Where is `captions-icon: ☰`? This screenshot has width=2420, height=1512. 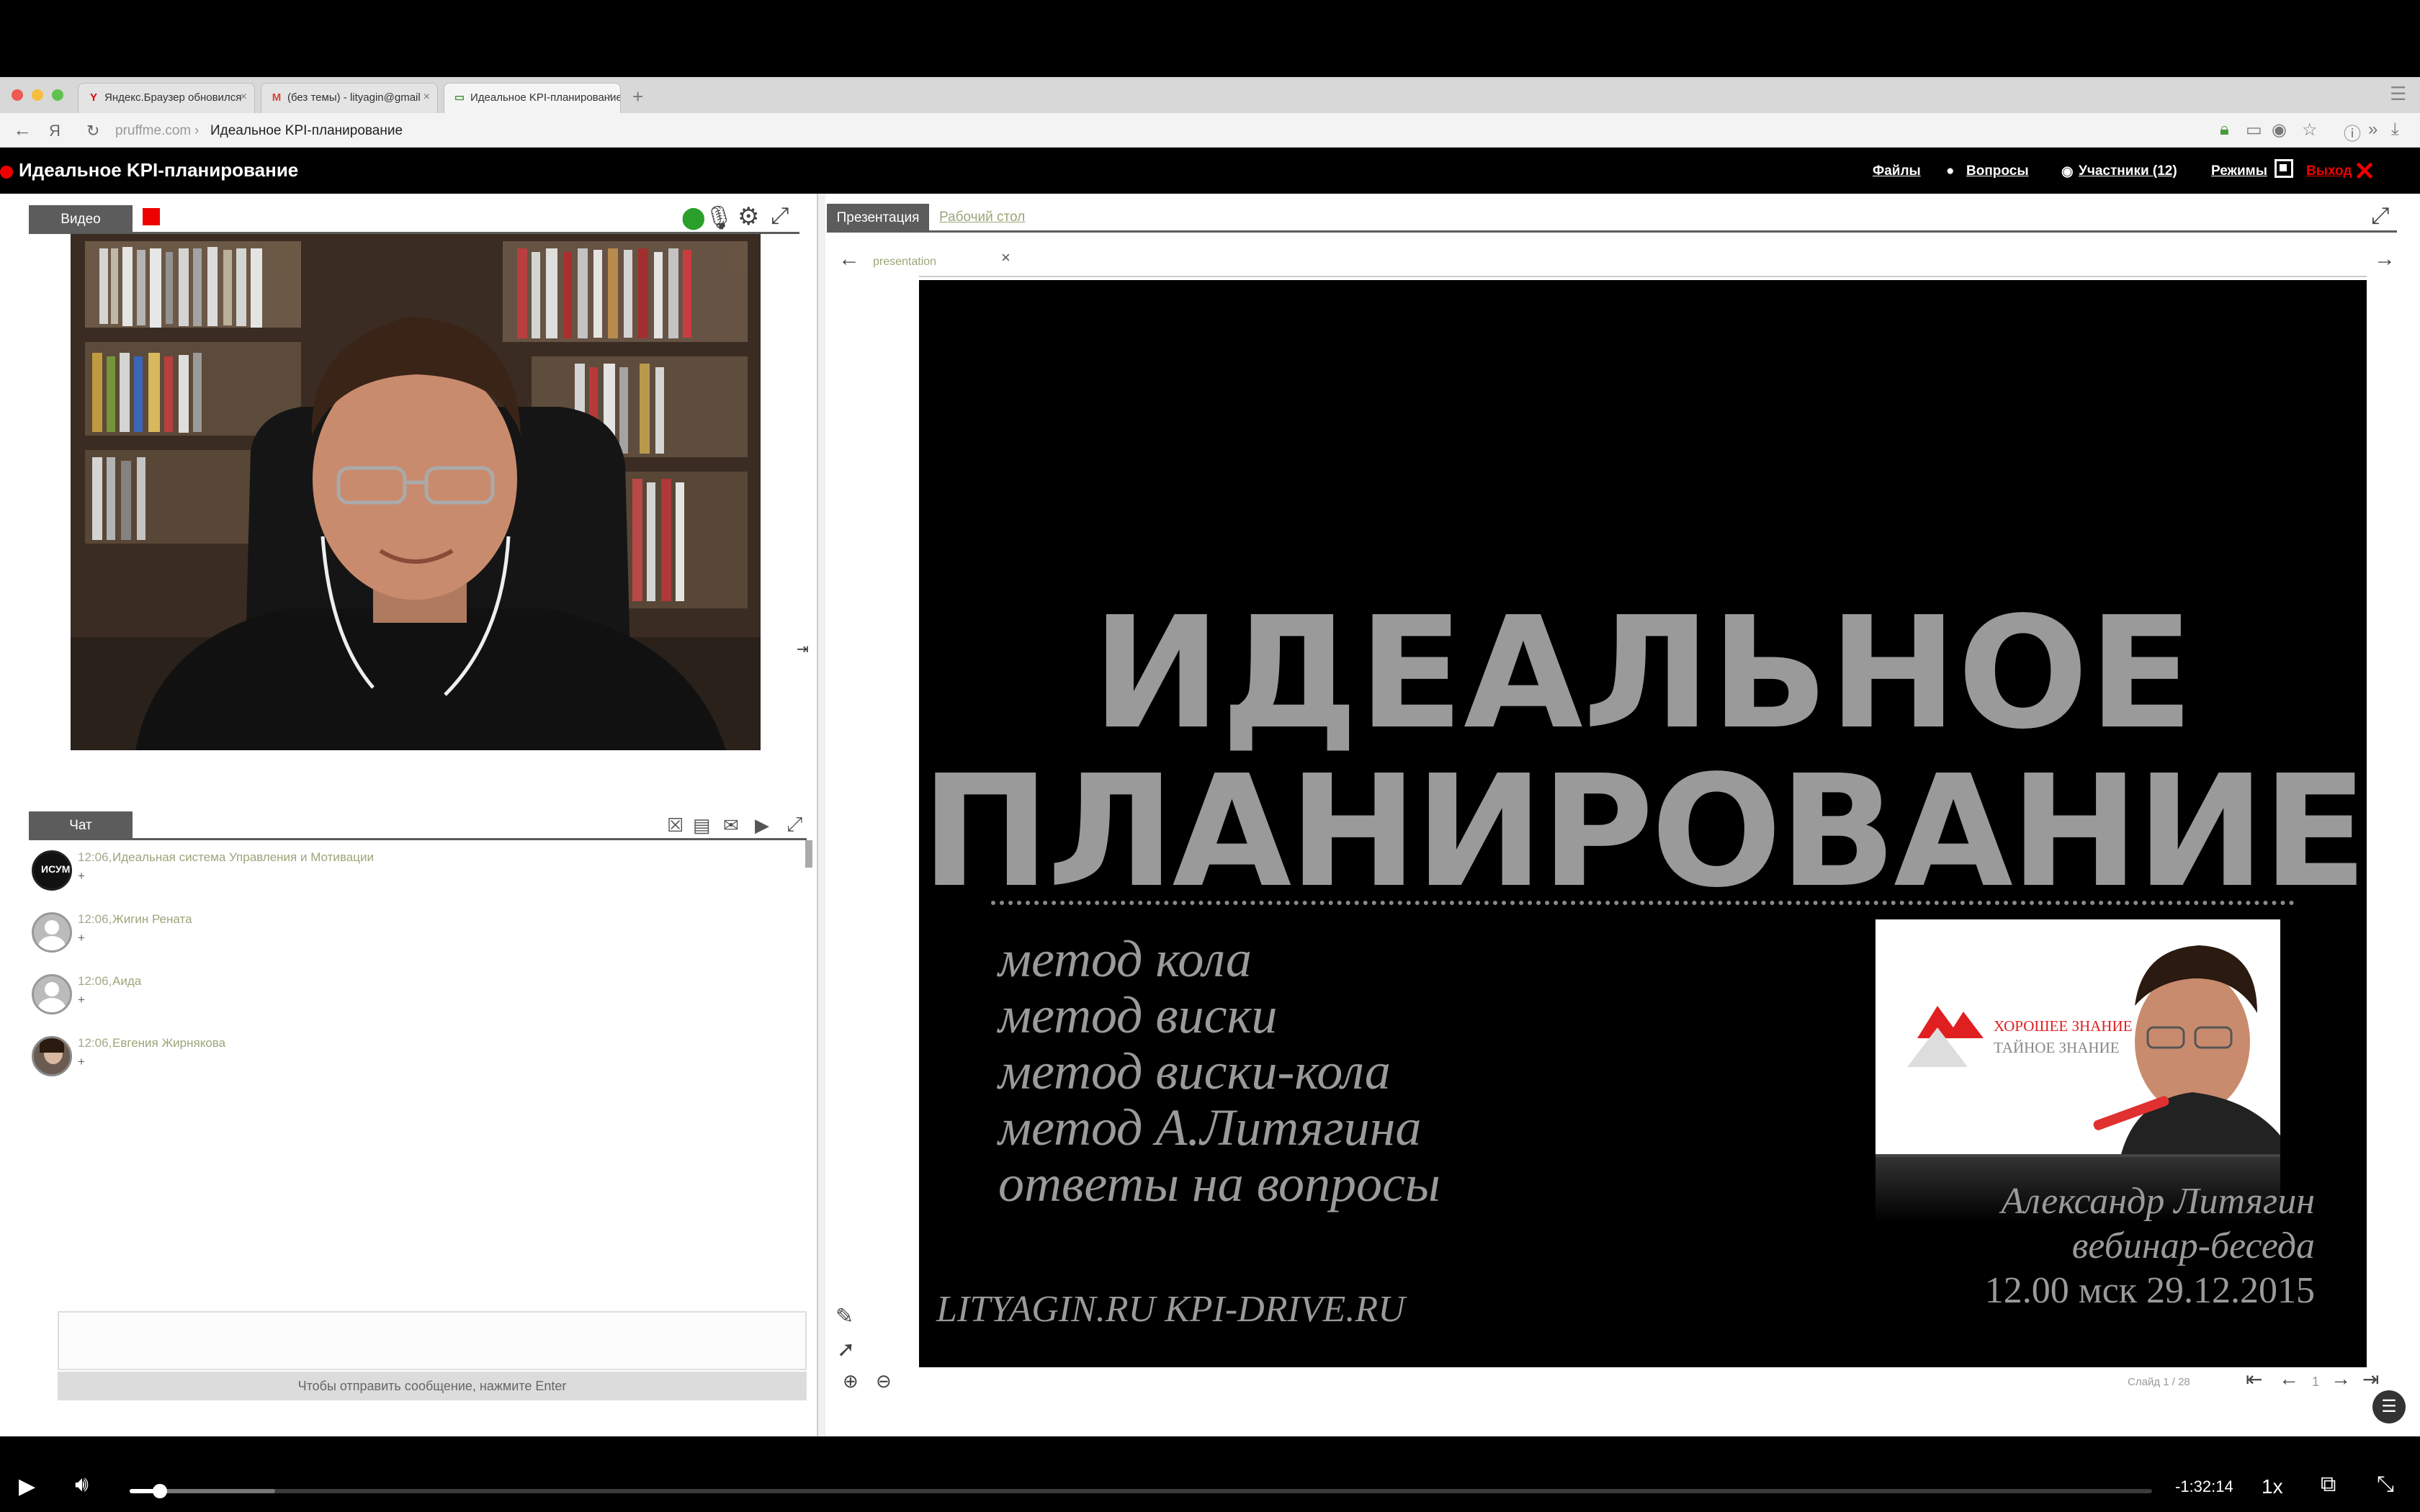 captions-icon: ☰ is located at coordinates (2389, 1406).